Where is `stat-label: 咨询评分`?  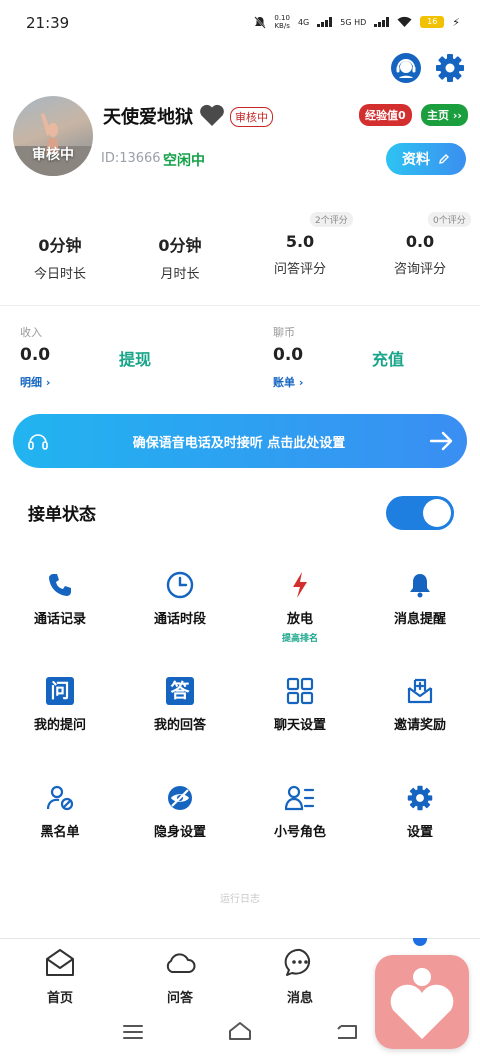
stat-label: 咨询评分 is located at coordinates (419, 269).